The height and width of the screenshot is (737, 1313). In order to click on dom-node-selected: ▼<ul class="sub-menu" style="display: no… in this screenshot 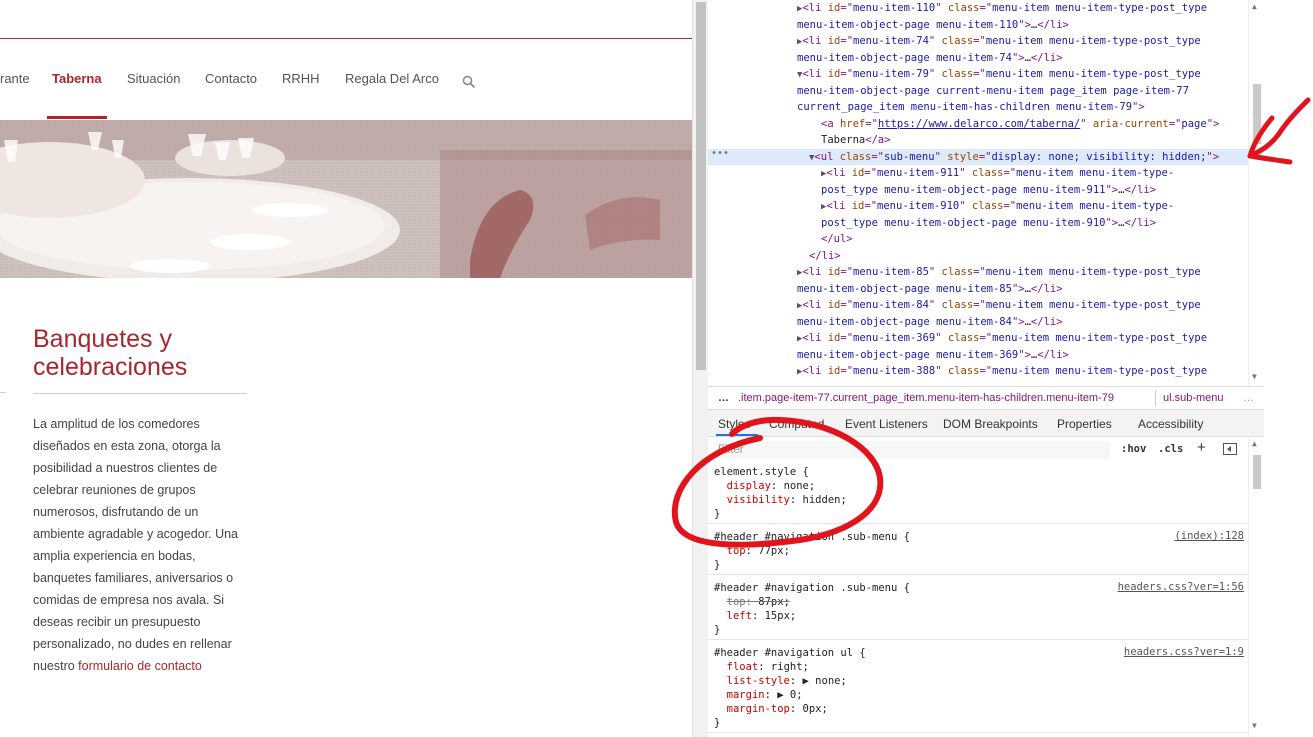, I will do `click(978, 156)`.